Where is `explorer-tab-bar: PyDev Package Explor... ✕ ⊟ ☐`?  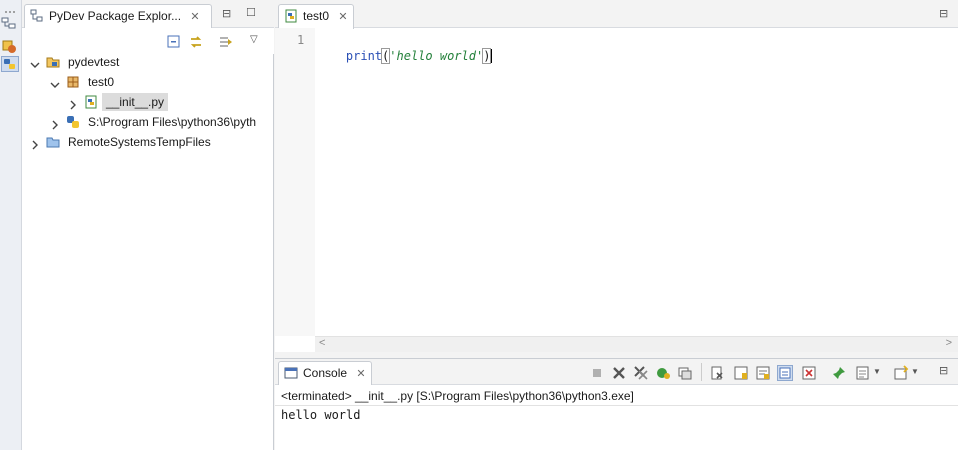
explorer-tab-bar: PyDev Package Explor... ✕ ⊟ ☐ is located at coordinates (148, 14).